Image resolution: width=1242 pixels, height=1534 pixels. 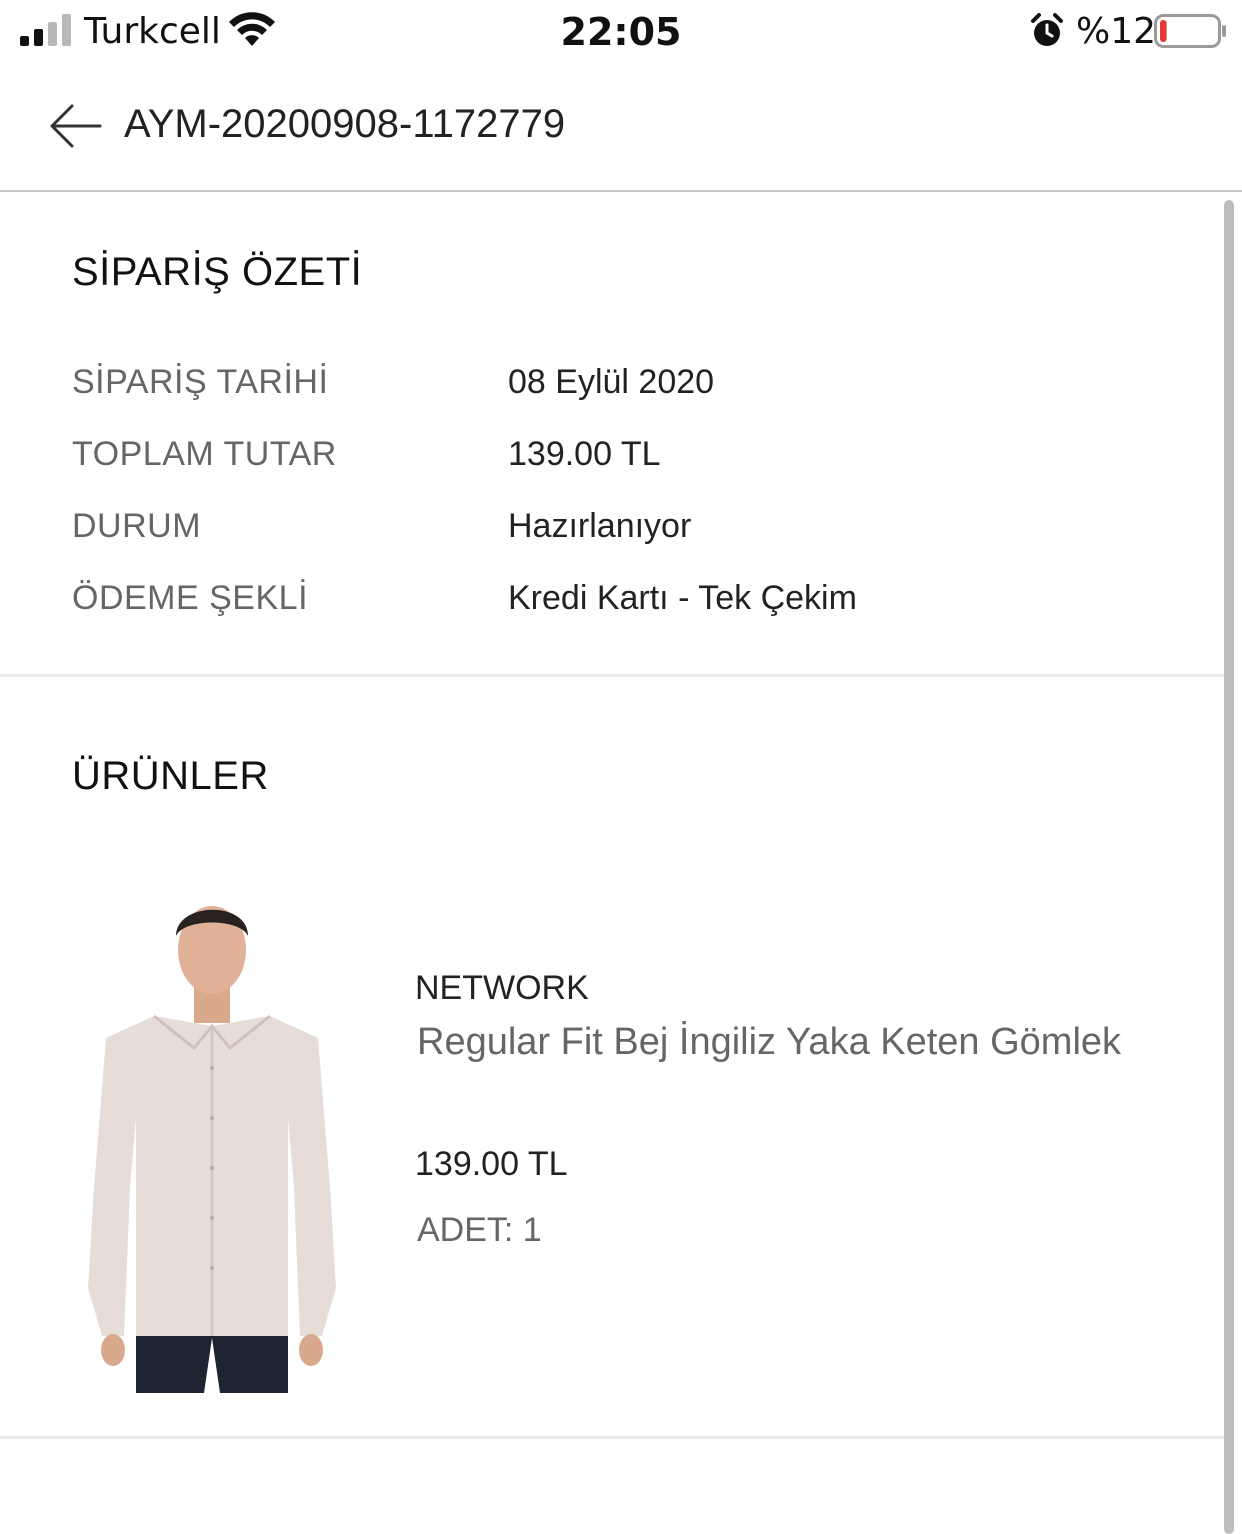 What do you see at coordinates (1047, 29) in the screenshot?
I see `alarm-icon` at bounding box center [1047, 29].